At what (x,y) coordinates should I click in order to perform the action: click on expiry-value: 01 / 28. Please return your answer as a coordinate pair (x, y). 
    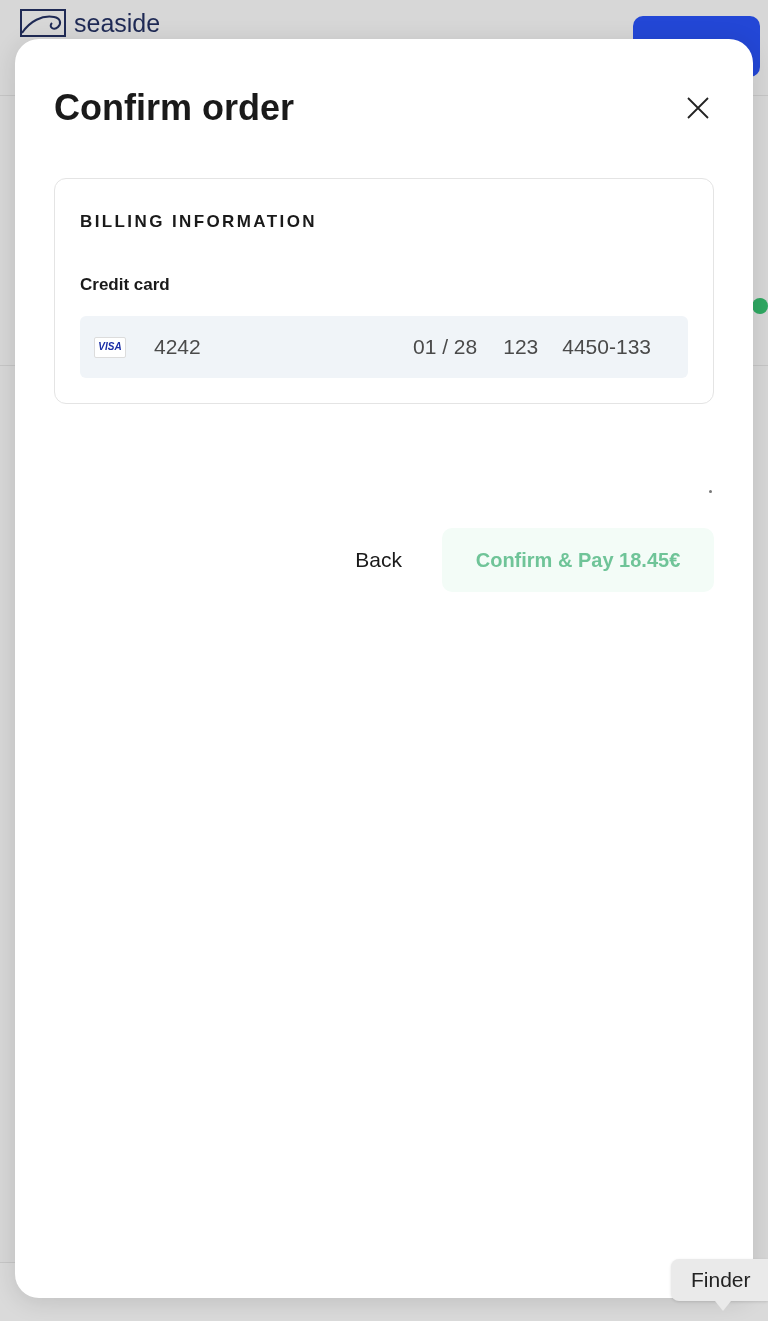
    Looking at the image, I should click on (445, 347).